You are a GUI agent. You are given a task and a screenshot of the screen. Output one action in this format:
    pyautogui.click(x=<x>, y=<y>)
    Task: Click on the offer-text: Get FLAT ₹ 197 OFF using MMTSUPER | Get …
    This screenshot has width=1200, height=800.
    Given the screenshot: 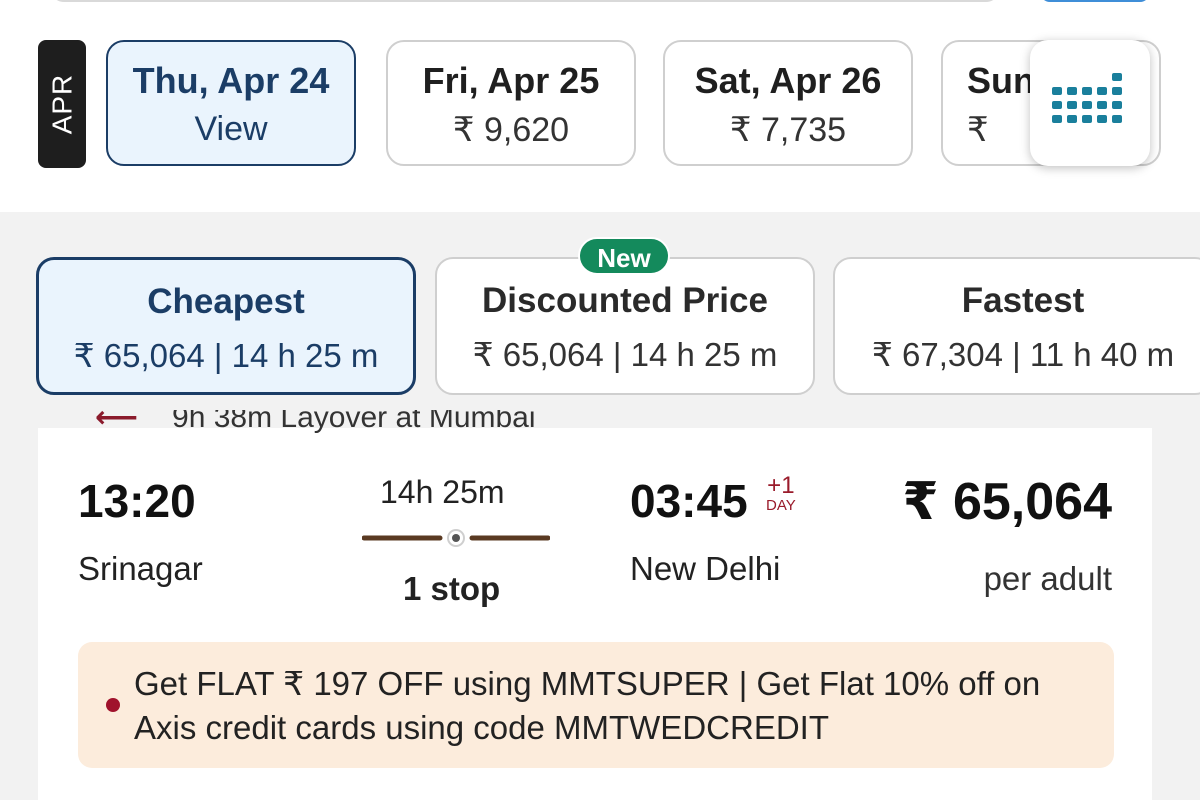 What is the action you would take?
    pyautogui.click(x=587, y=705)
    